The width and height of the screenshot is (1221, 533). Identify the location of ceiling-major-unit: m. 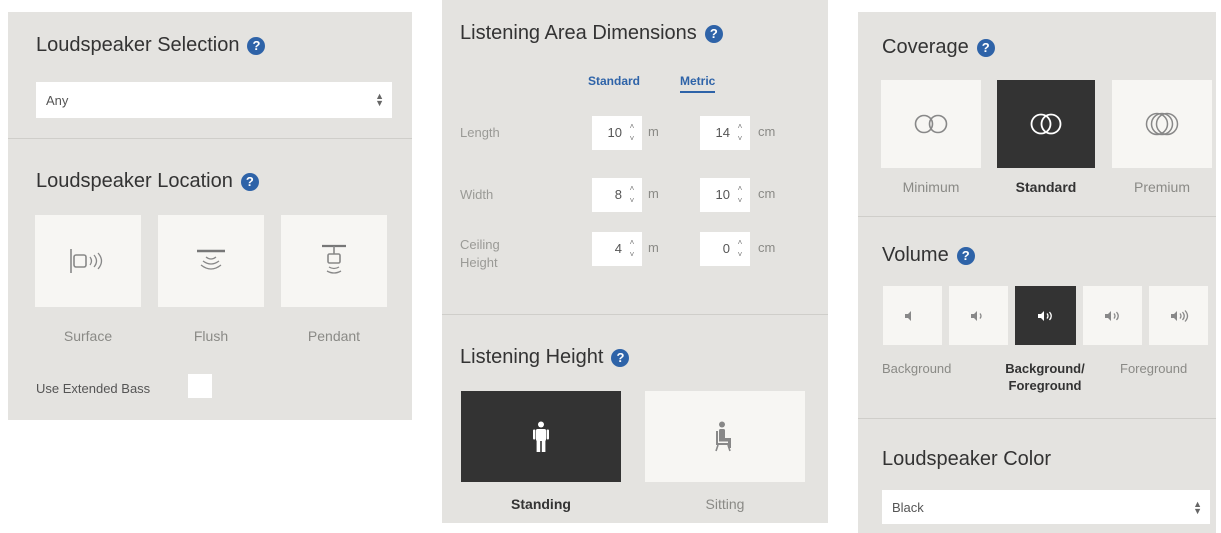
(653, 247).